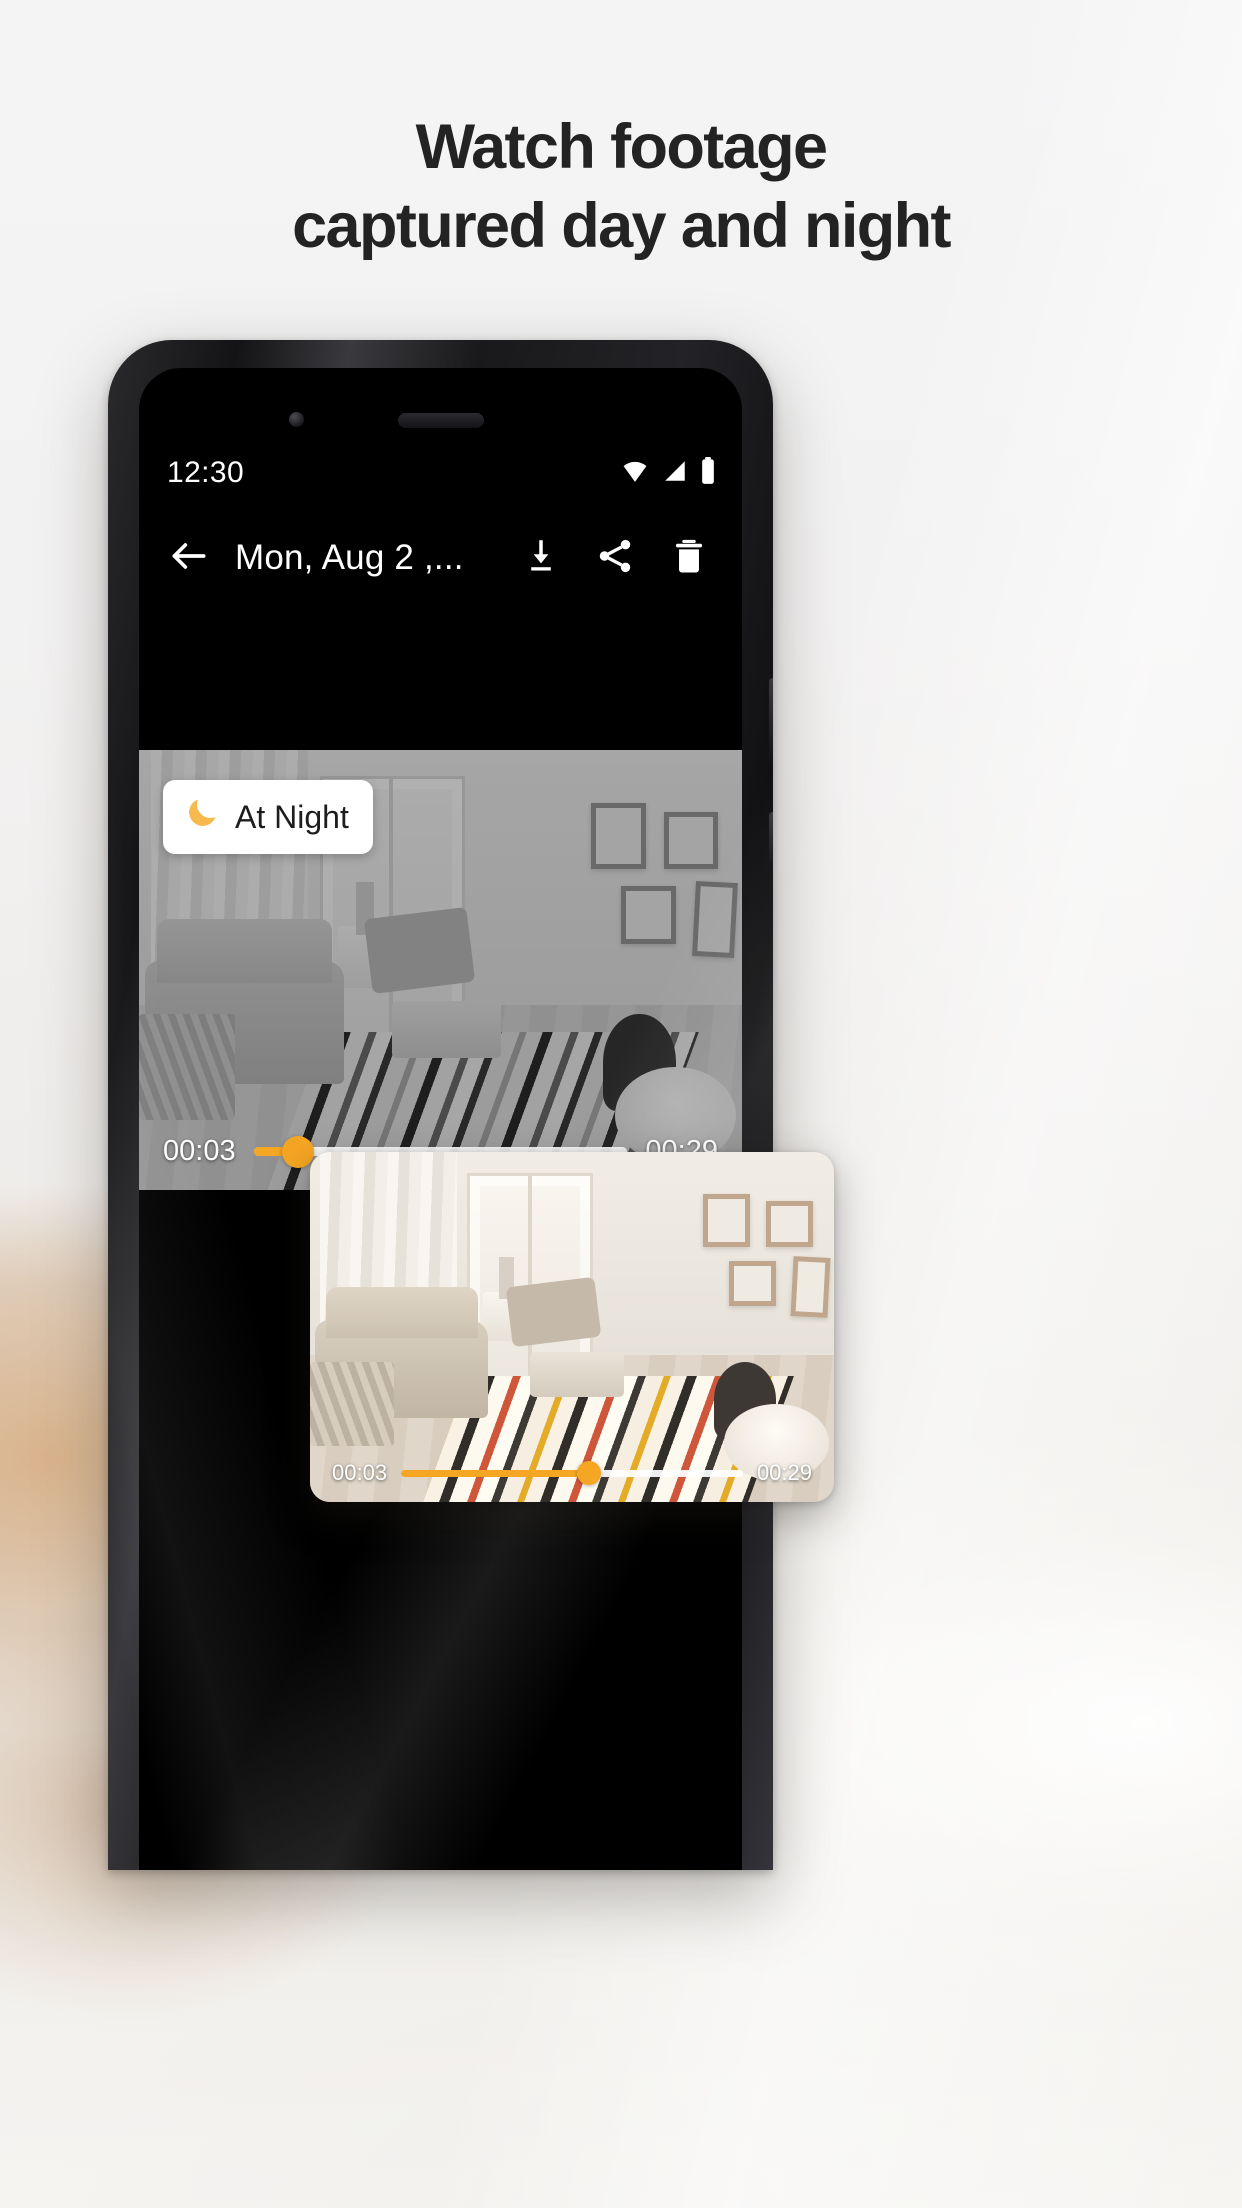 The width and height of the screenshot is (1242, 2208). Describe the element at coordinates (675, 473) in the screenshot. I see `cellular-signal-icon` at that location.